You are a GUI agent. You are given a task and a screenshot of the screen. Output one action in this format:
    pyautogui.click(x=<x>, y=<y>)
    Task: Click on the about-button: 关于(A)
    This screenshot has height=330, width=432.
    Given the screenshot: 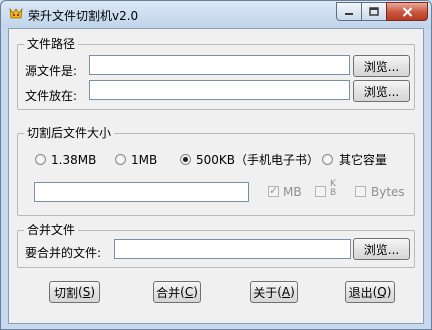 What is the action you would take?
    pyautogui.click(x=274, y=292)
    